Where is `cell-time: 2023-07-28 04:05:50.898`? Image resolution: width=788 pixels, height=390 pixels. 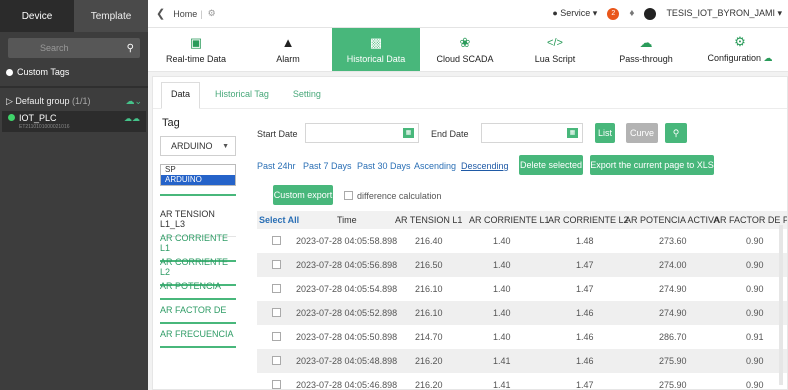
cell-time: 2023-07-28 04:05:50.898 is located at coordinates (347, 337).